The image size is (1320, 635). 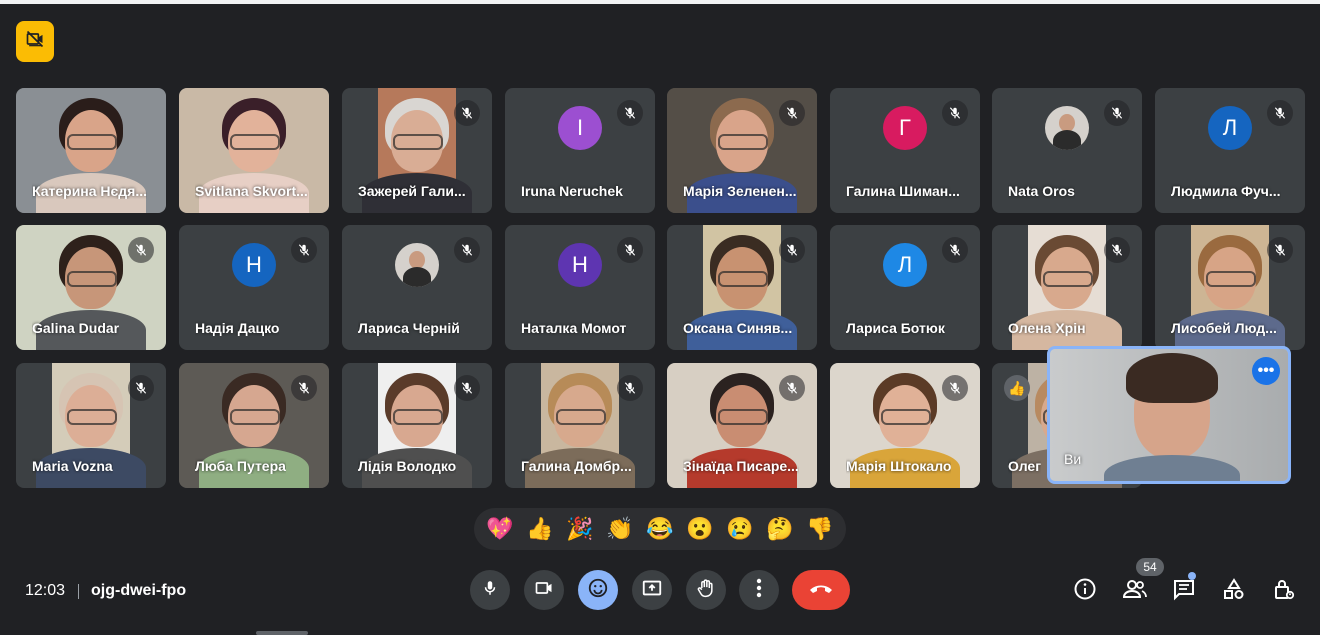 I want to click on participant-name: Люба Путера, so click(x=240, y=466).